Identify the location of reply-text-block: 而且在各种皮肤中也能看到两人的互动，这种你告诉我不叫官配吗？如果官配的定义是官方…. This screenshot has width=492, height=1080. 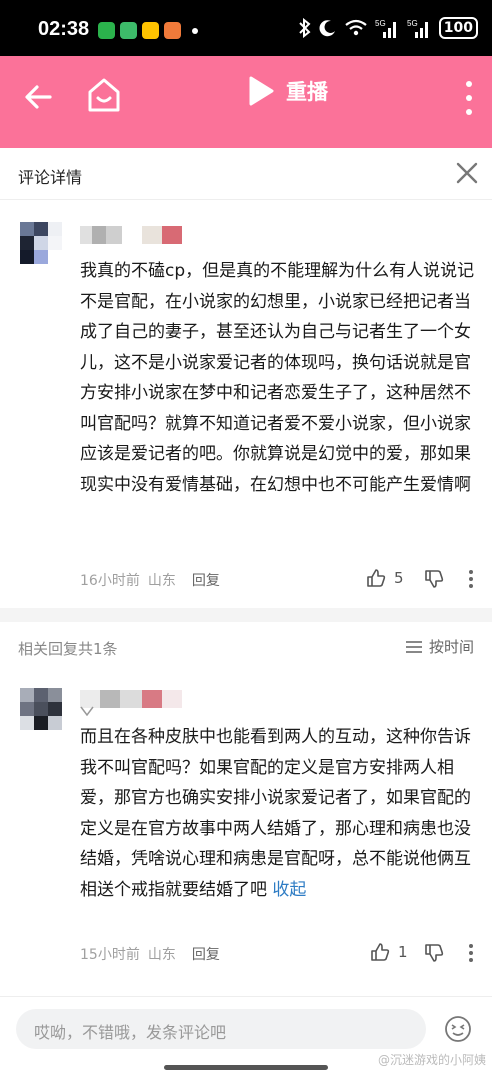
(278, 813).